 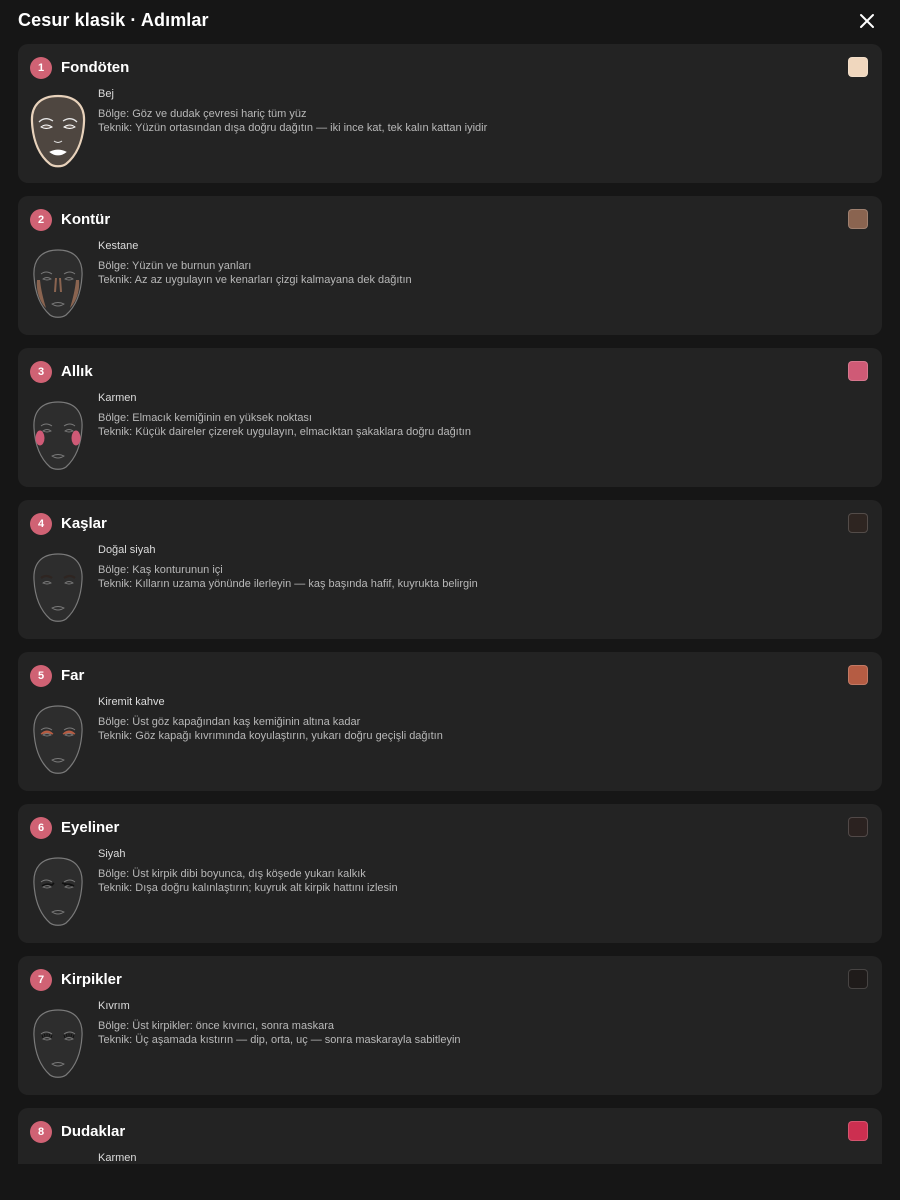 I want to click on step-number: 3, so click(x=41, y=372).